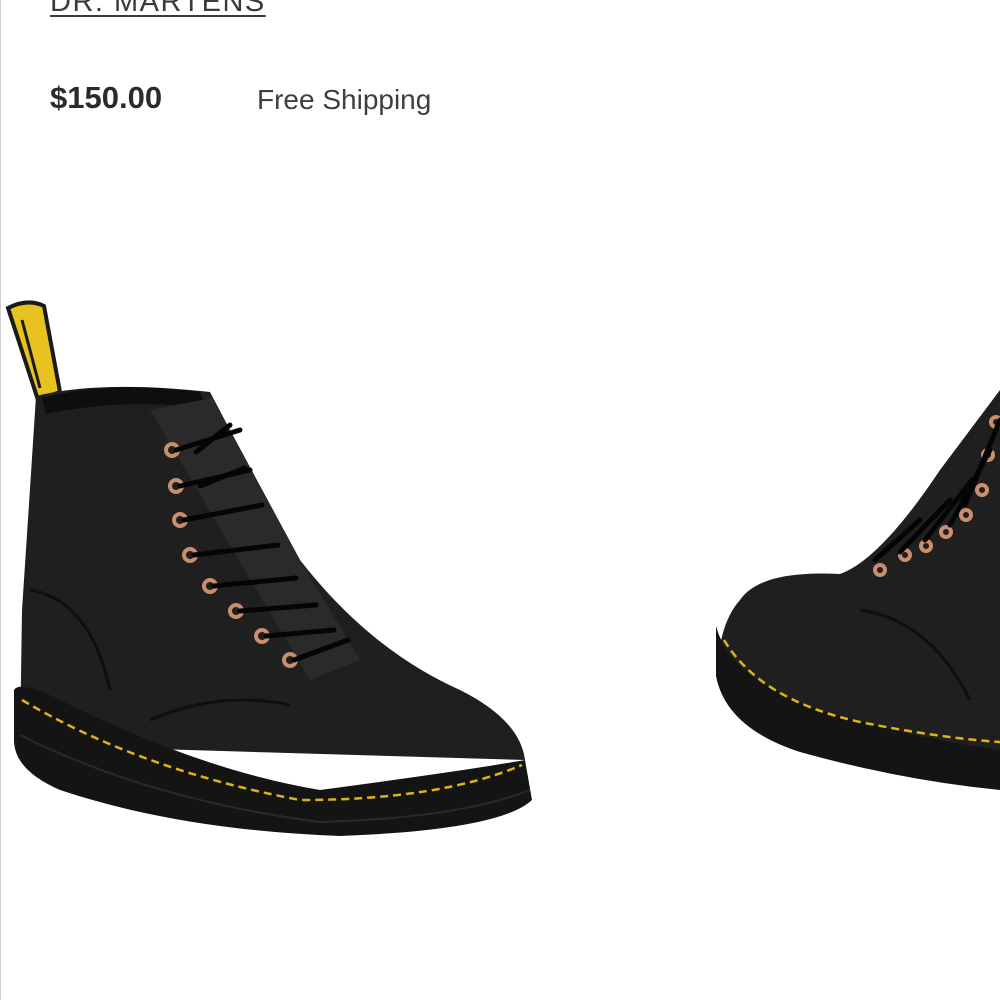 The width and height of the screenshot is (1000, 1000). I want to click on right-boot, so click(858, 590).